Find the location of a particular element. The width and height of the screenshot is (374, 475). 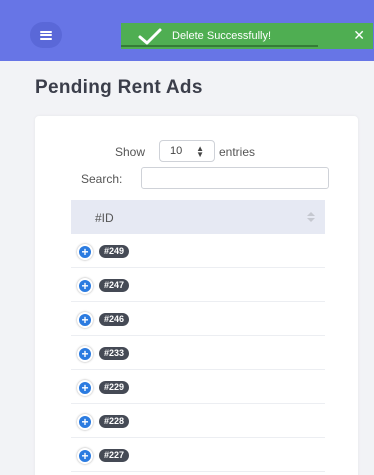

toast-progress-bar is located at coordinates (219, 46).